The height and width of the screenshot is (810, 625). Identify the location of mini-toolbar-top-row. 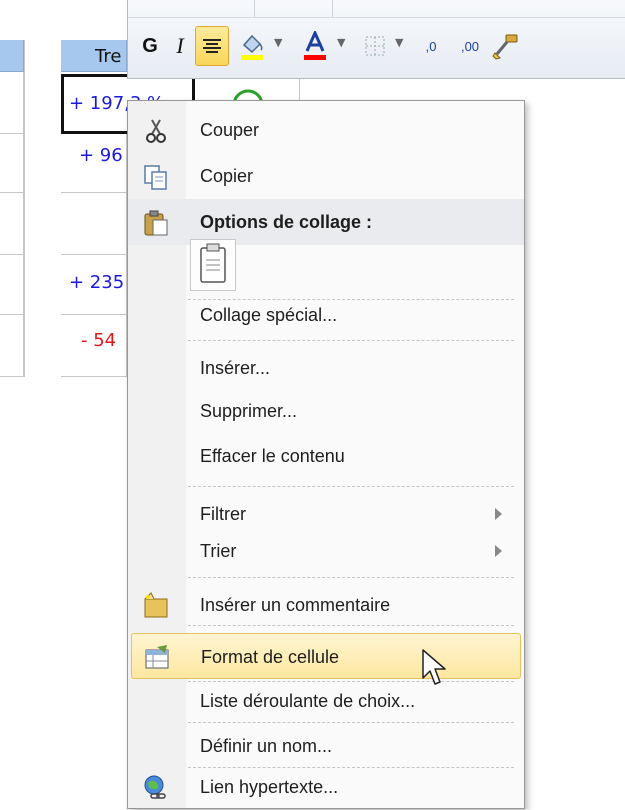
(376, 9).